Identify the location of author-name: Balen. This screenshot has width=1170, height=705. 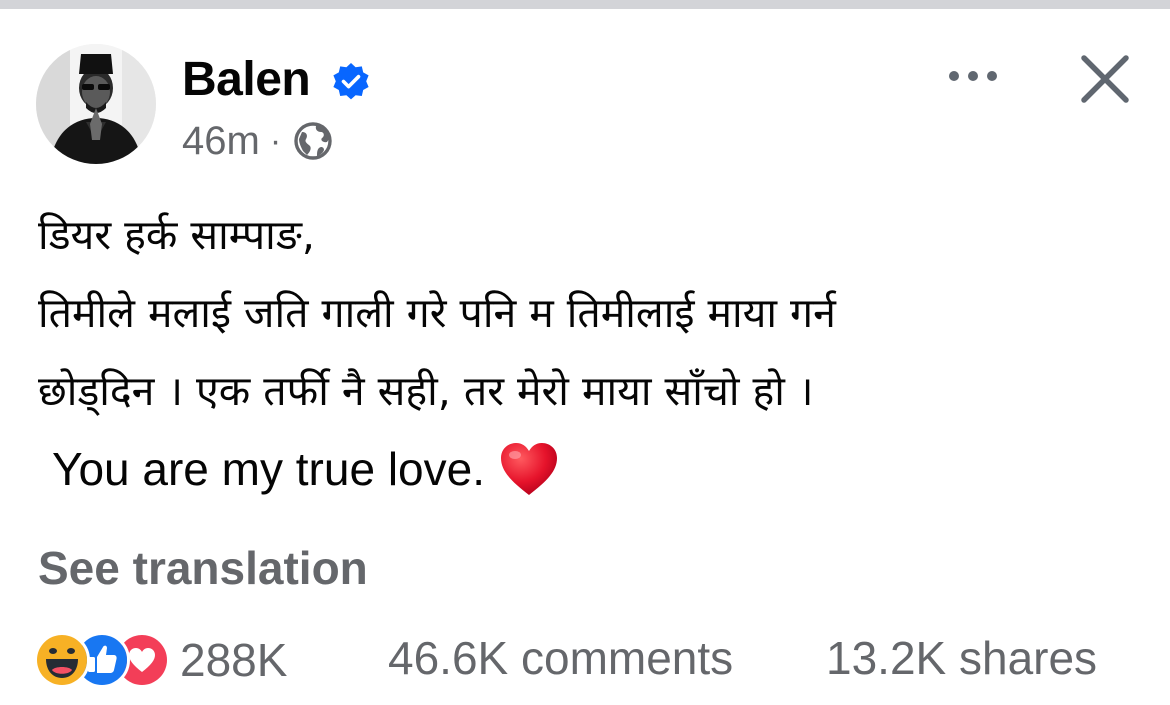
(246, 80).